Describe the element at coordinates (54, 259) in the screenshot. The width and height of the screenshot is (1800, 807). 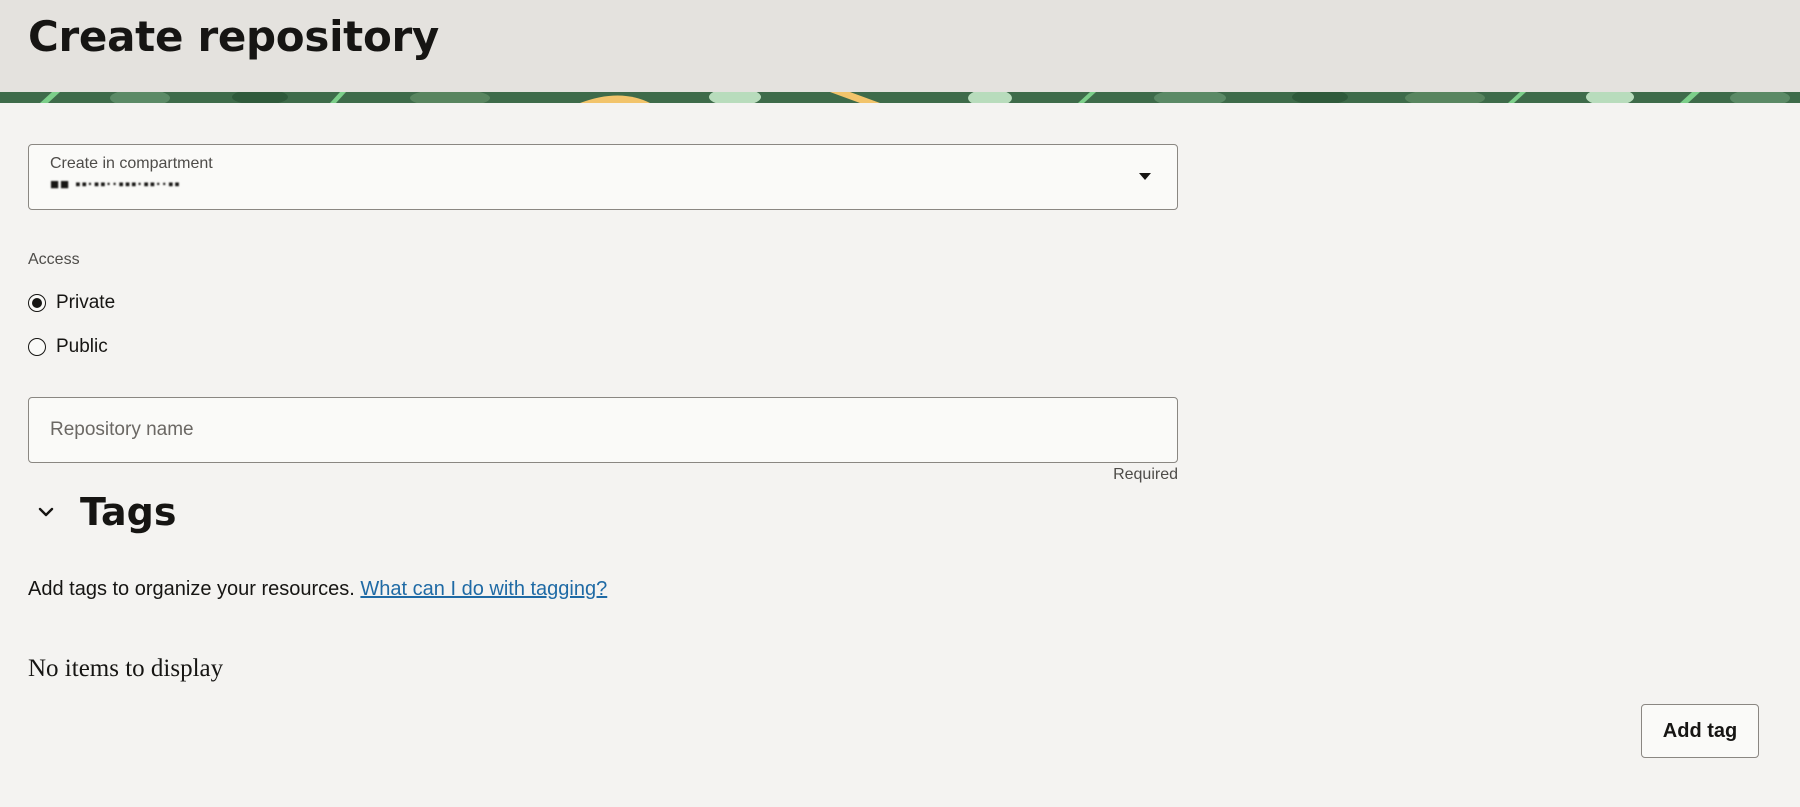
I see `access-label: Access` at that location.